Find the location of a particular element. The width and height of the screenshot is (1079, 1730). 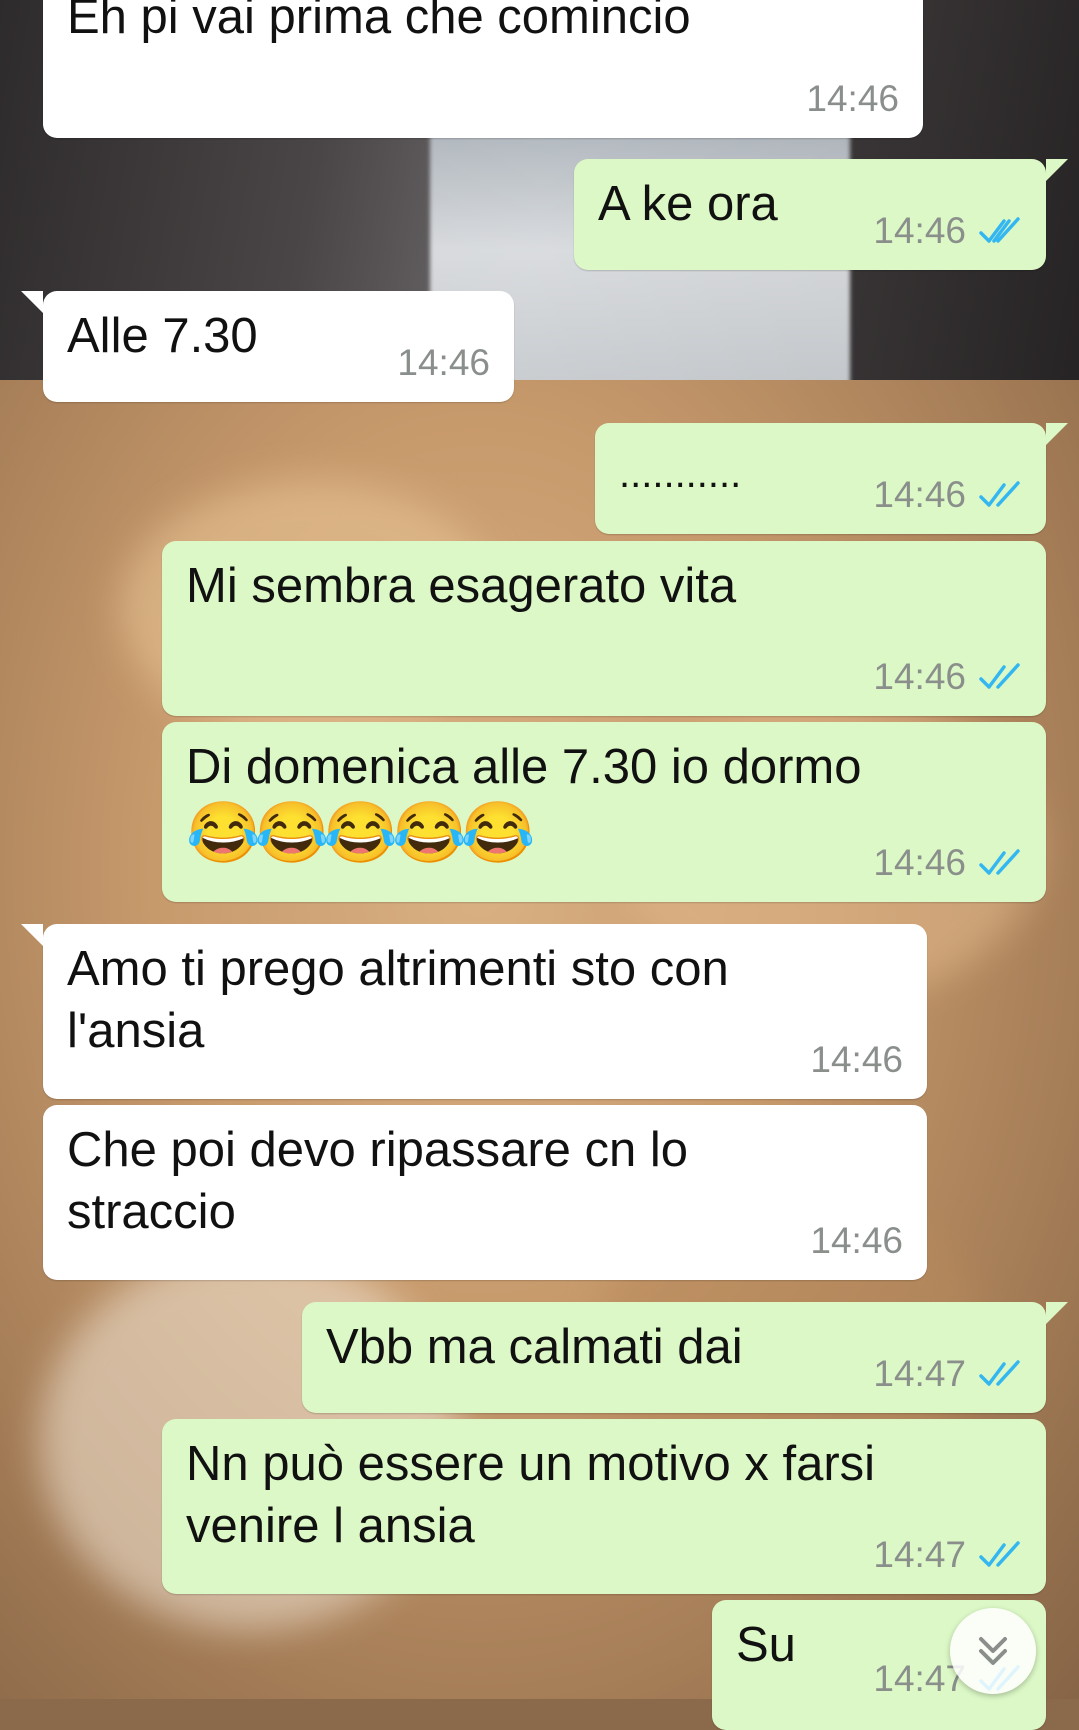

scroll-to-bottom-button is located at coordinates (993, 1651).